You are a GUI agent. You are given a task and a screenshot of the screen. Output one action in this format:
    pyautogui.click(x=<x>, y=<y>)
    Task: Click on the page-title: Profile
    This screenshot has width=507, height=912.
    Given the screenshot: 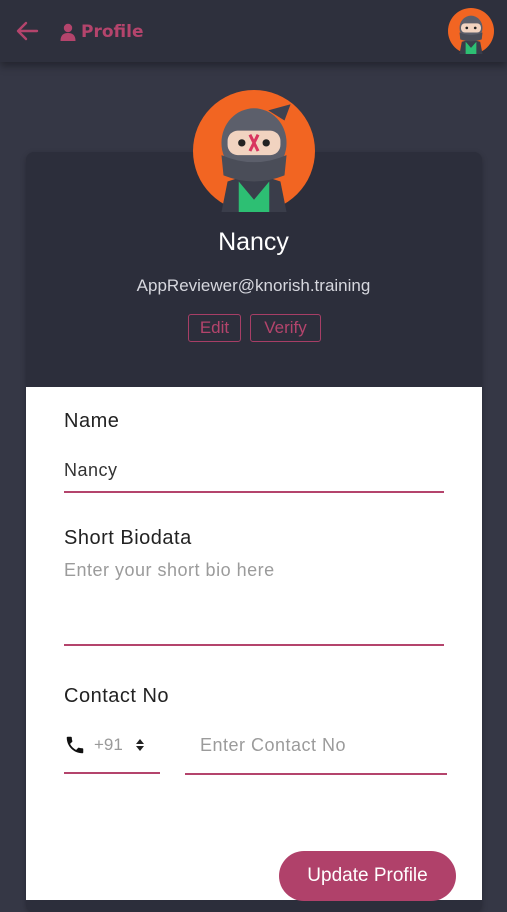 What is the action you would take?
    pyautogui.click(x=101, y=32)
    